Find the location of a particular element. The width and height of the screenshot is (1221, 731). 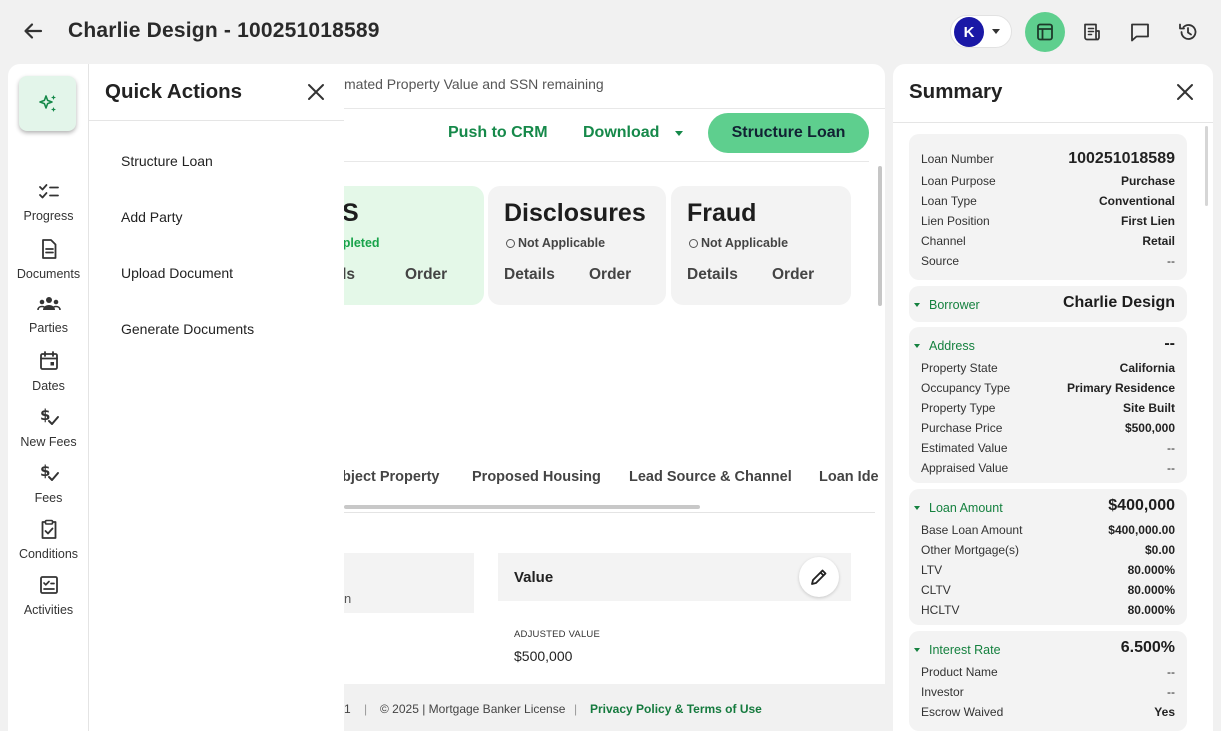

tab-lead-source-channel: Lead Source & Channel is located at coordinates (710, 477).